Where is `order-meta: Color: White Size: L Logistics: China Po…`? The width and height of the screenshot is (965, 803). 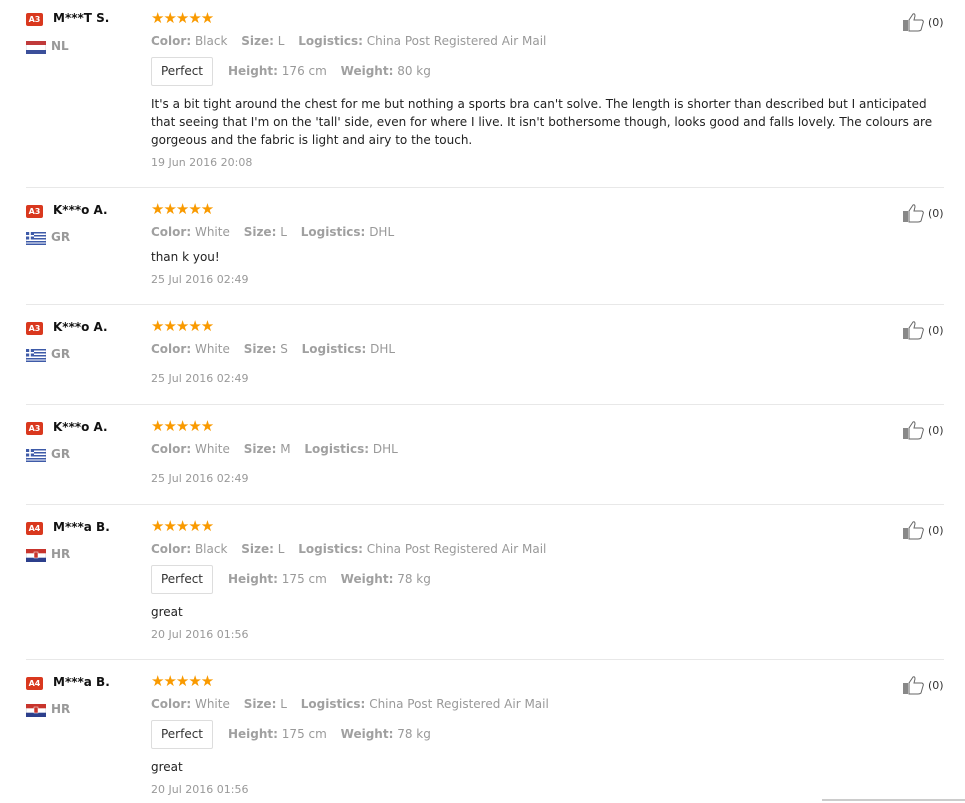 order-meta: Color: White Size: L Logistics: China Po… is located at coordinates (350, 704).